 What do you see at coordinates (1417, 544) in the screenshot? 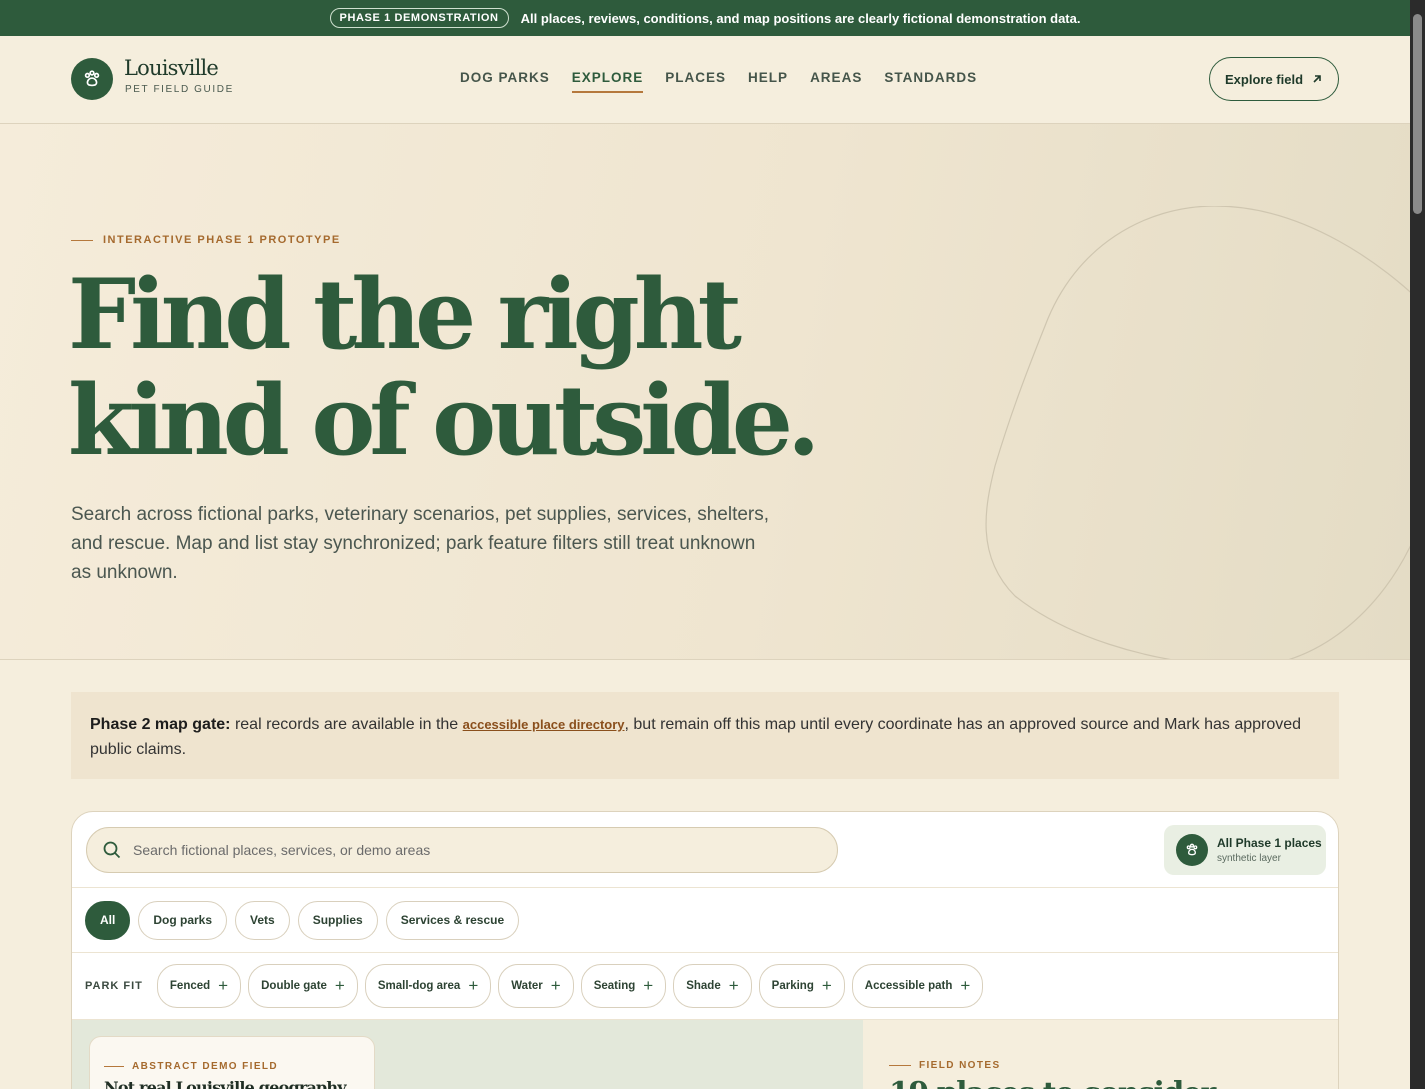
I see `page-scrollbar` at bounding box center [1417, 544].